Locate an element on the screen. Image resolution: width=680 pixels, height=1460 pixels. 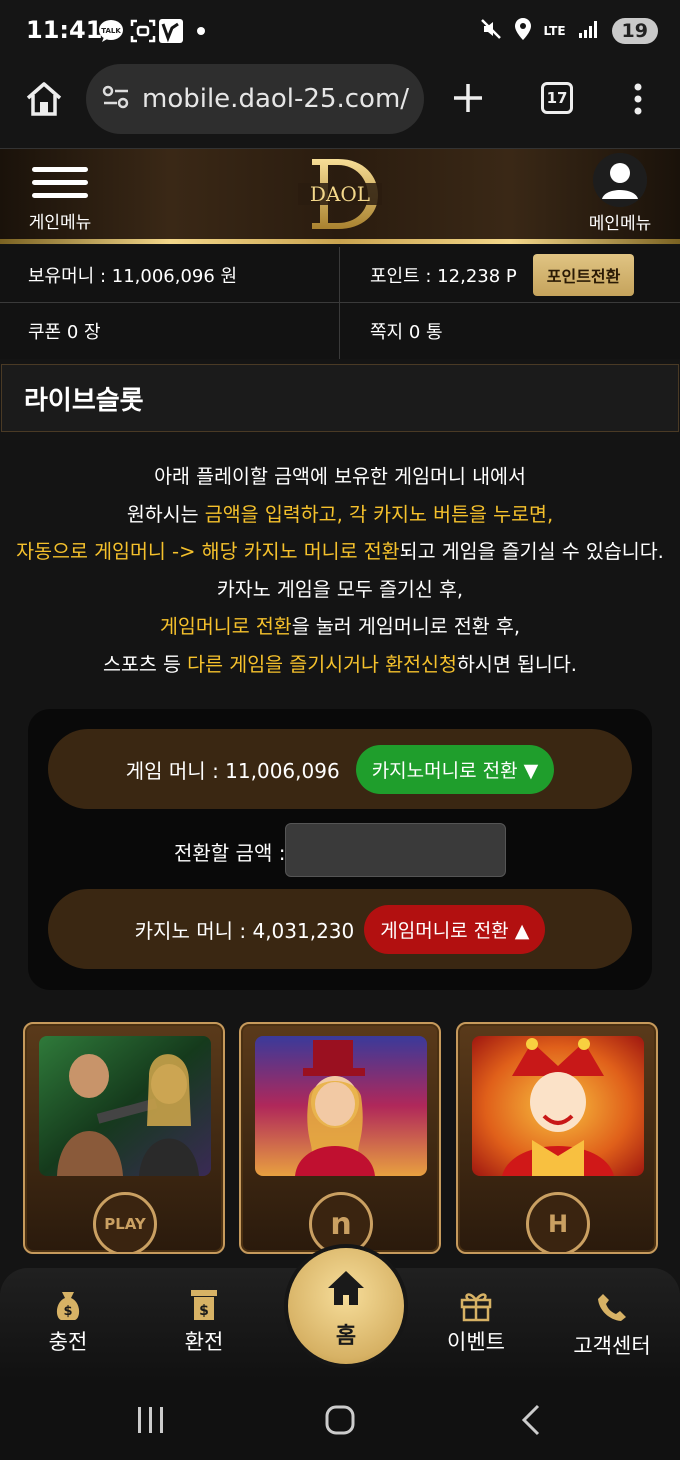
points-cell: 포인트 : 12,238 P 포인트전환 is located at coordinates (510, 275).